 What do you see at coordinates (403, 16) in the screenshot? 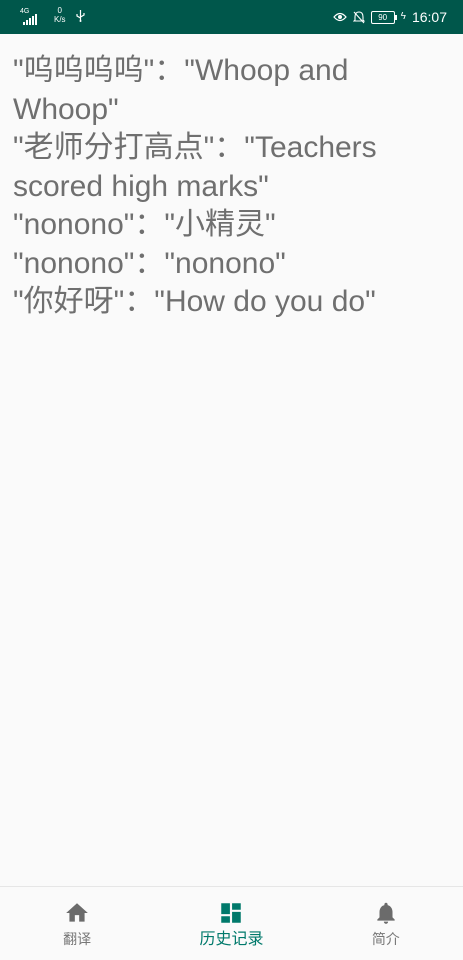
I see `charging-icon: ϟ` at bounding box center [403, 16].